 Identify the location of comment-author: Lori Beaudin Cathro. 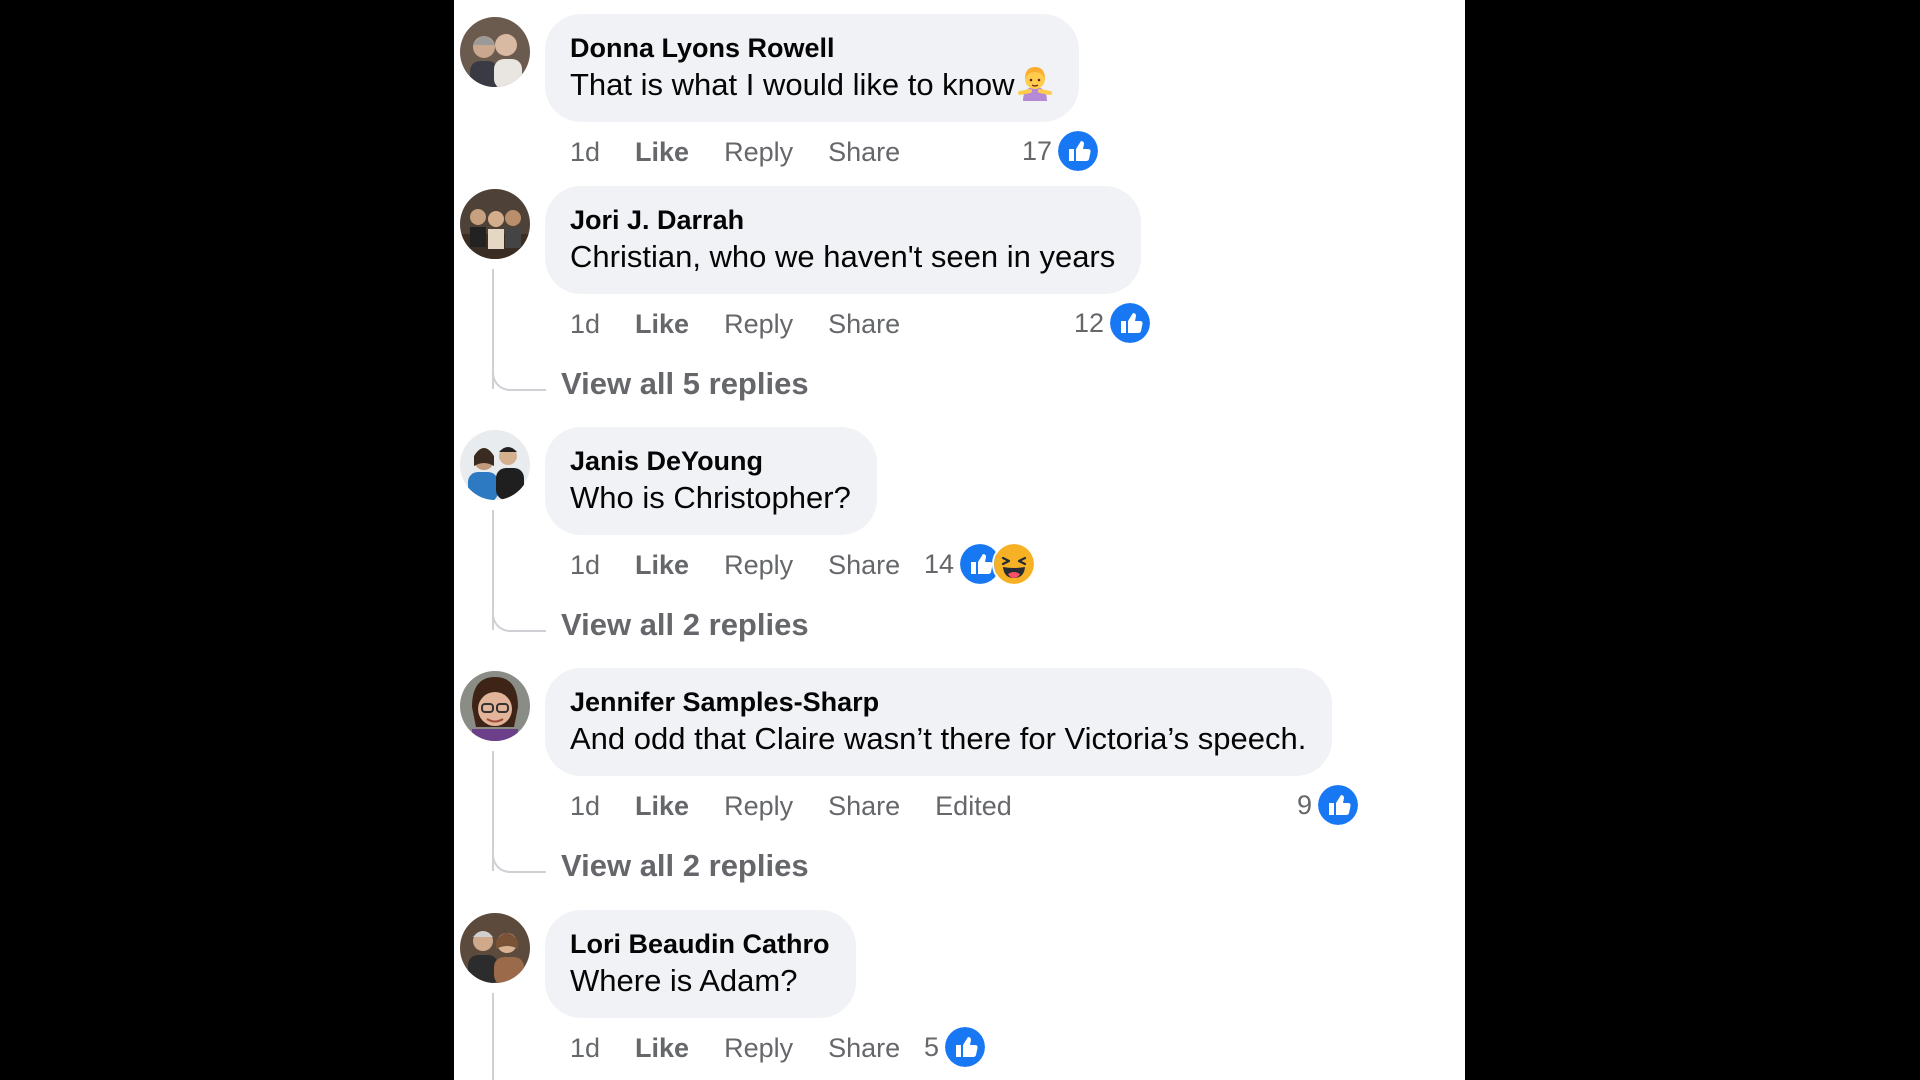
(700, 944).